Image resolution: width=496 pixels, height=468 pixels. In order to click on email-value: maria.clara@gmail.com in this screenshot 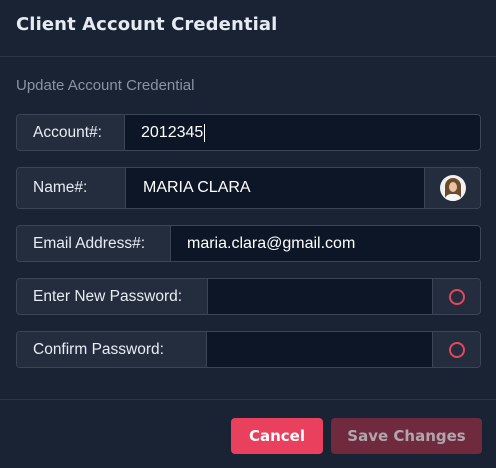, I will do `click(271, 243)`.